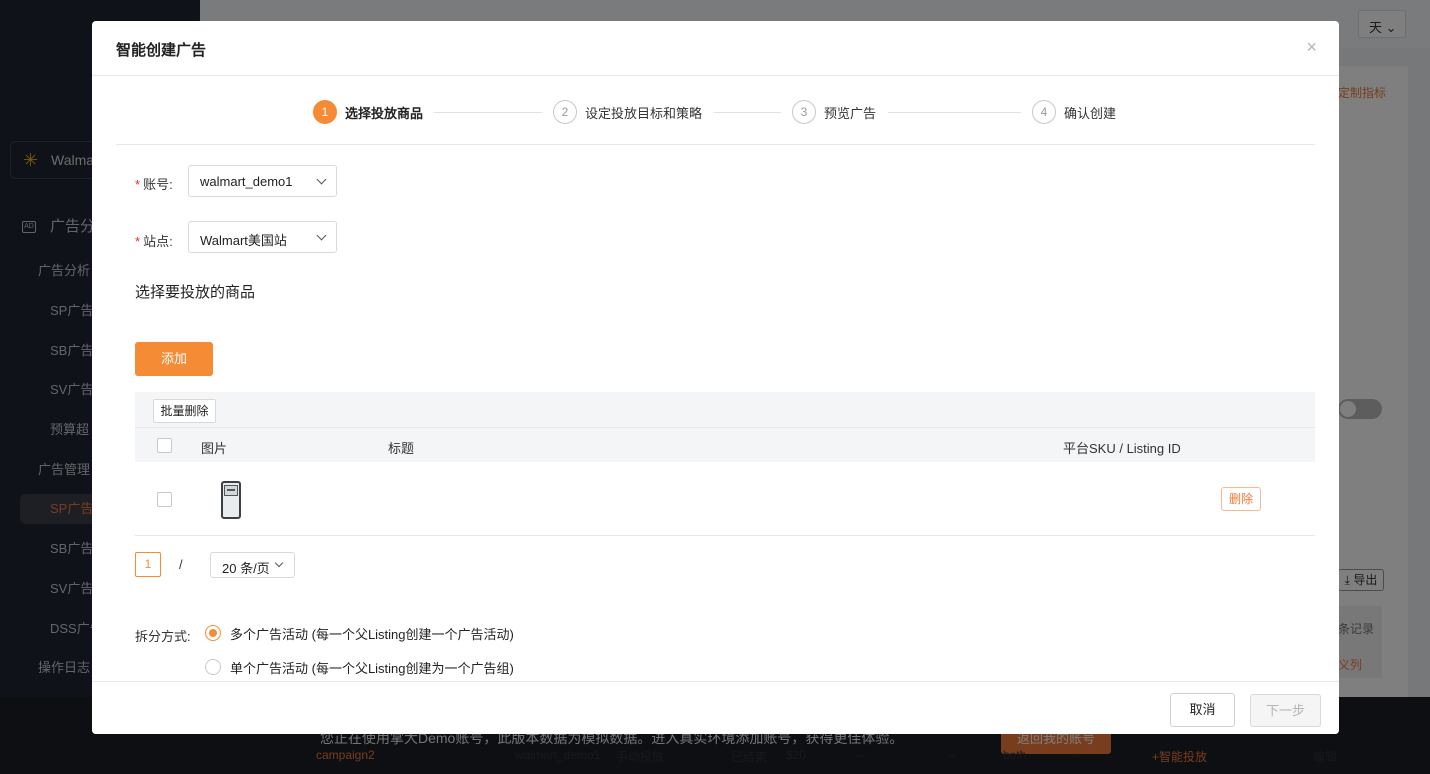  I want to click on add-product-button: 添加, so click(174, 359).